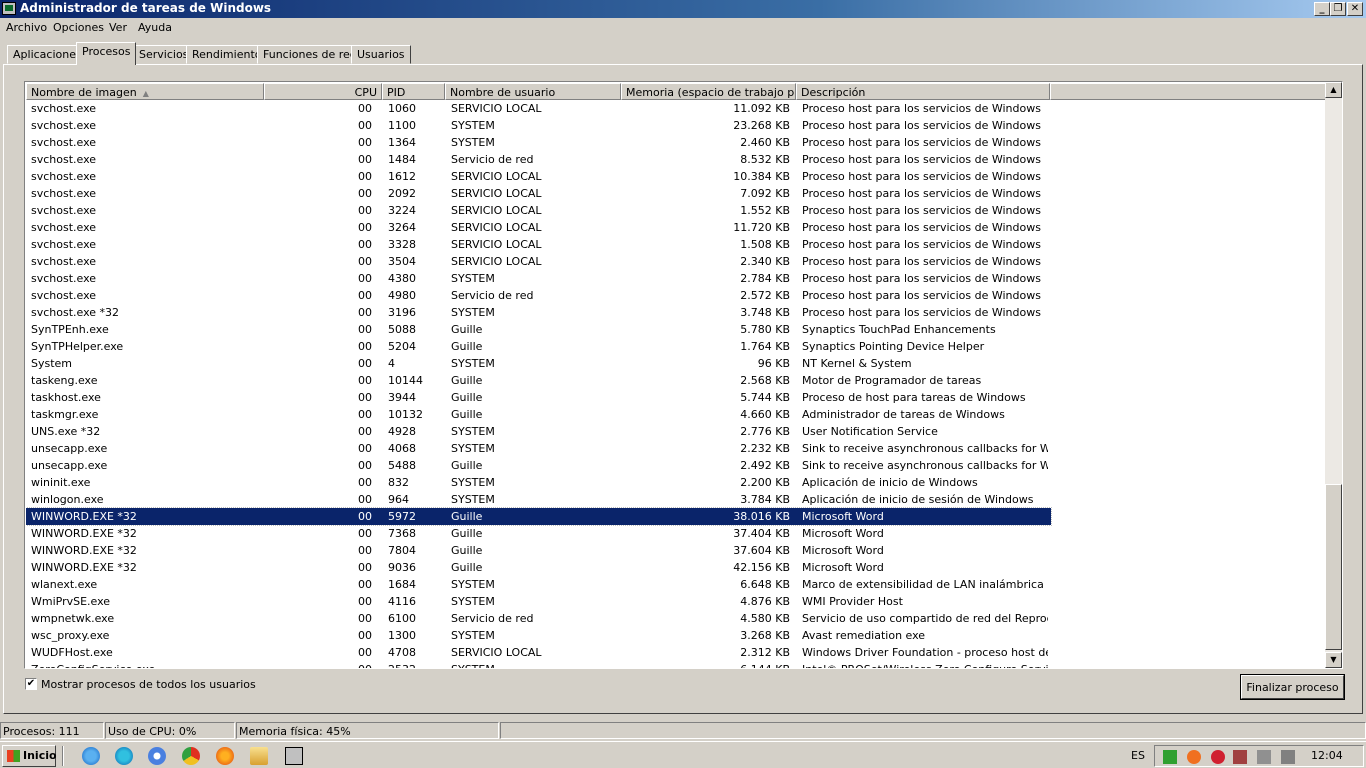 This screenshot has height=768, width=1366. What do you see at coordinates (923, 91) in the screenshot?
I see `column-description: Descripción` at bounding box center [923, 91].